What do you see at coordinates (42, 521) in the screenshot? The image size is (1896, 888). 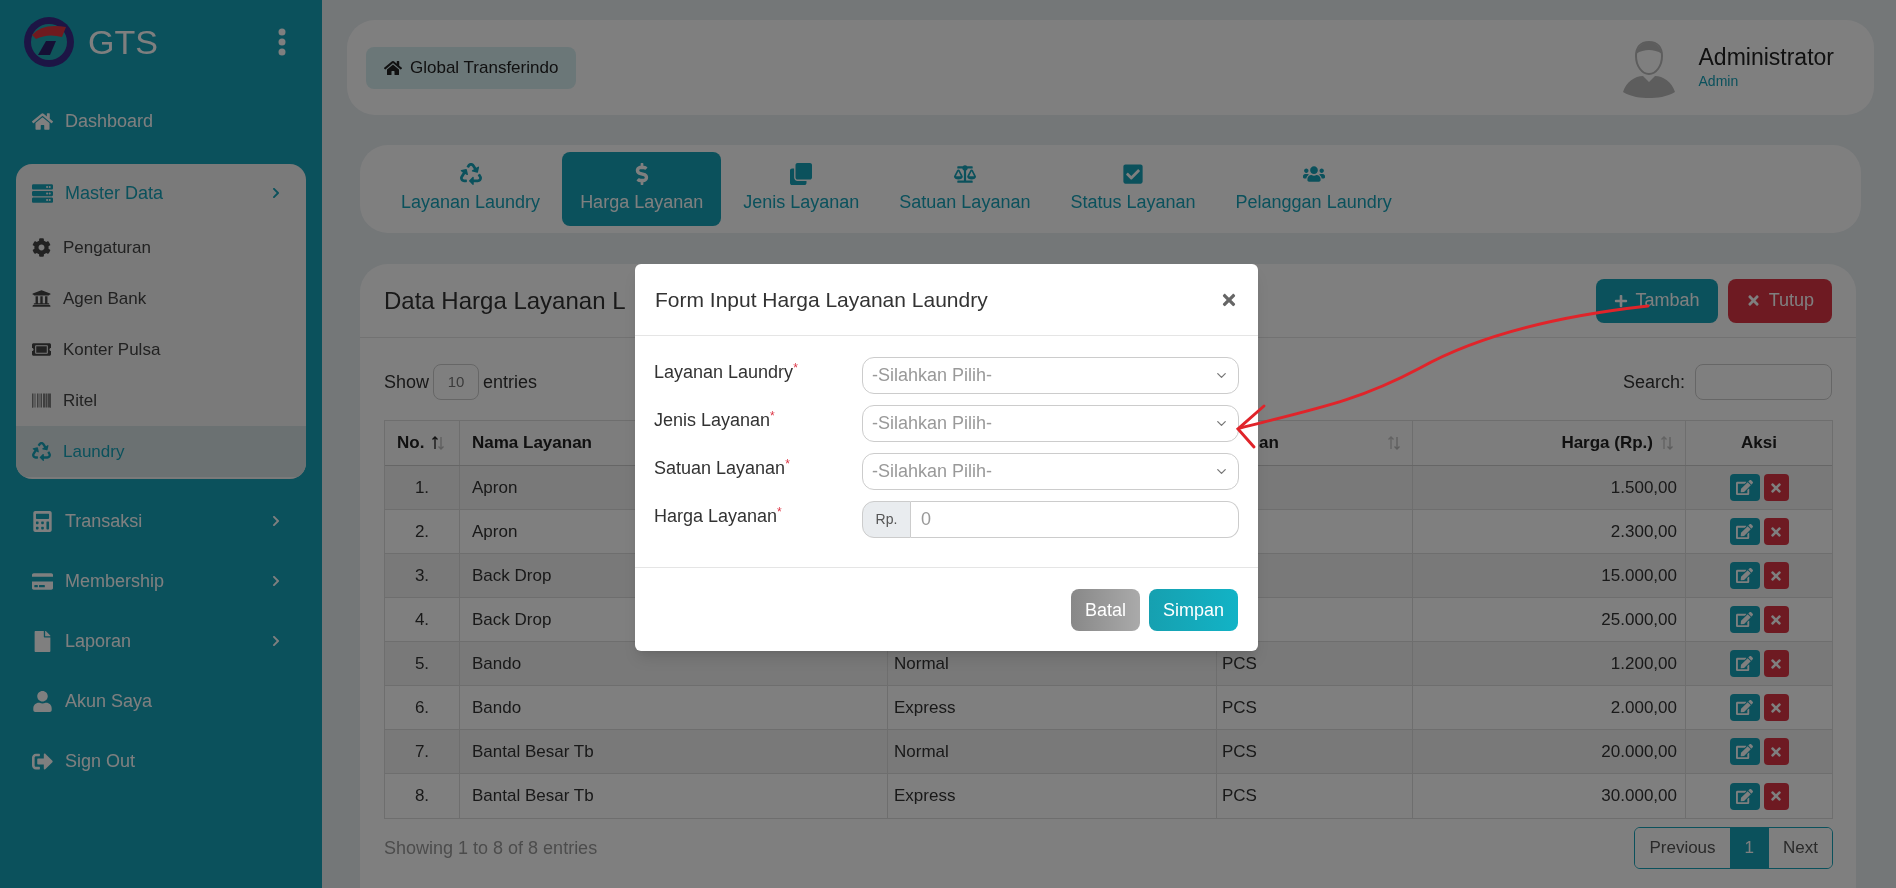 I see `calculator-icon` at bounding box center [42, 521].